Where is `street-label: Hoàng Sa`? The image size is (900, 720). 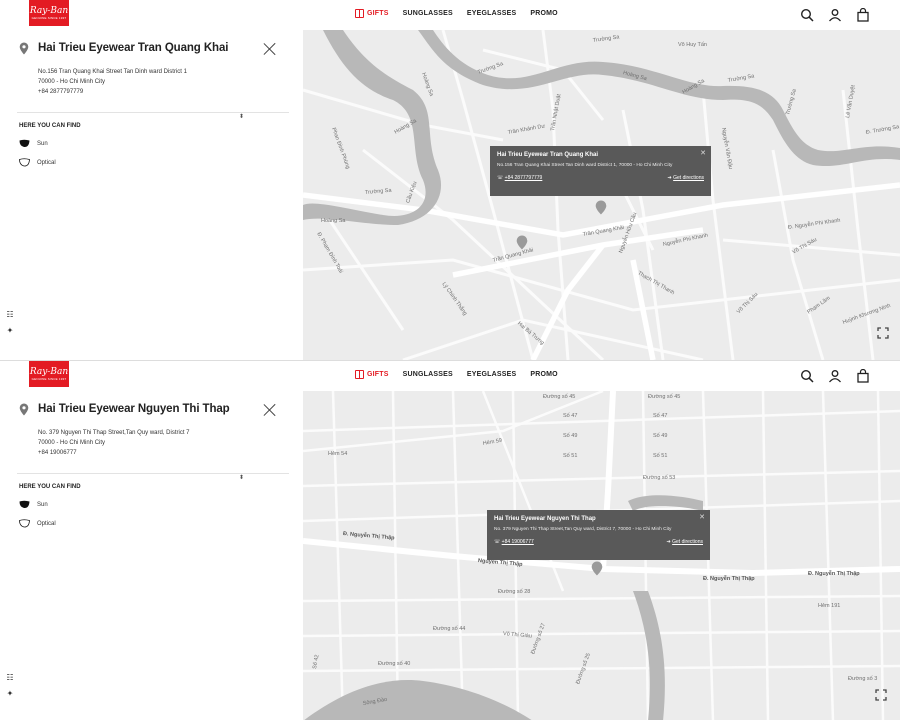 street-label: Hoàng Sa is located at coordinates (333, 221).